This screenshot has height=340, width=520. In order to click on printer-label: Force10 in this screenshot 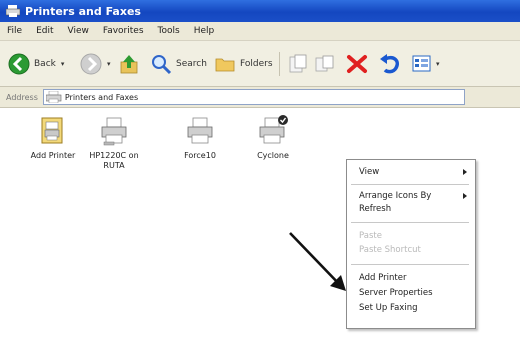, I will do `click(200, 155)`.